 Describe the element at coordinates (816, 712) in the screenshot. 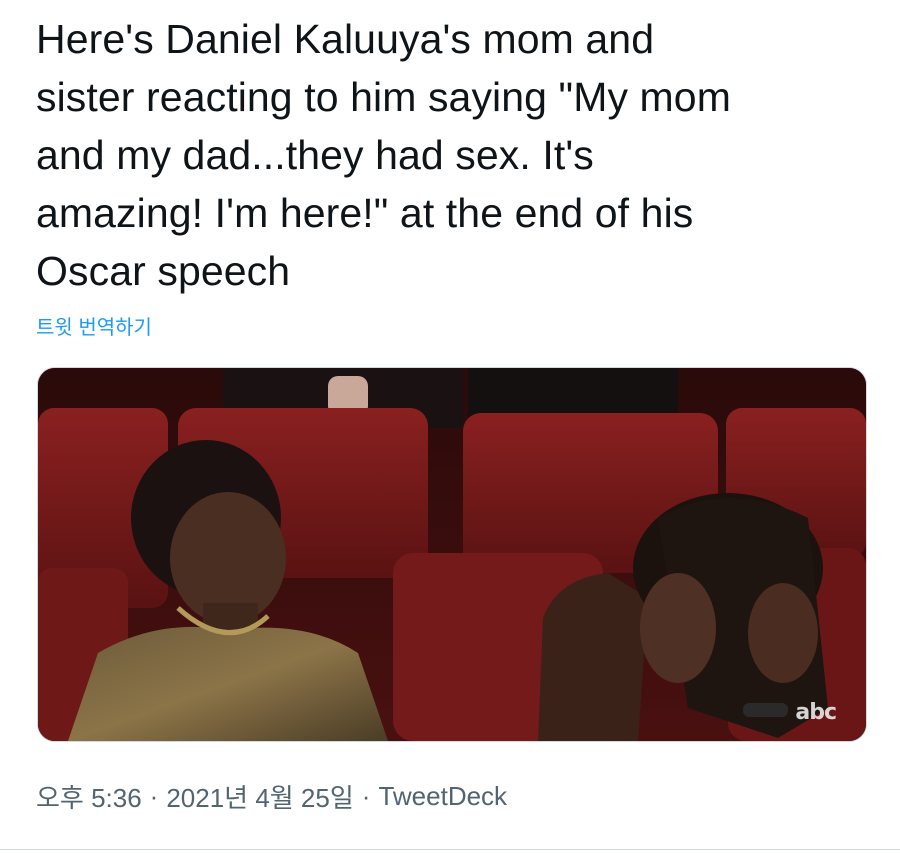

I see `abc-logo-watermark: abc` at that location.